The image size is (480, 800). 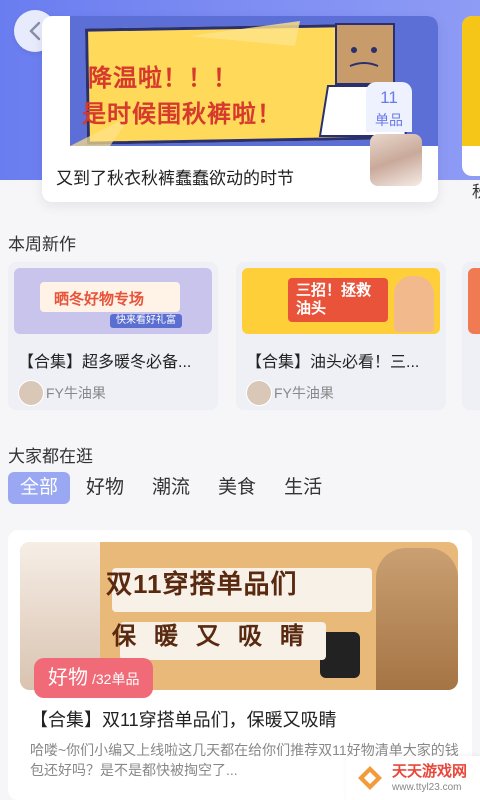 What do you see at coordinates (389, 120) in the screenshot?
I see `item-count-unit: 单品` at bounding box center [389, 120].